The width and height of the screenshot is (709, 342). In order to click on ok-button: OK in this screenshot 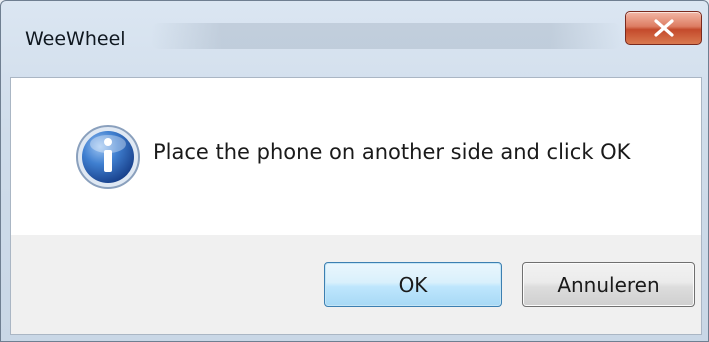, I will do `click(413, 284)`.